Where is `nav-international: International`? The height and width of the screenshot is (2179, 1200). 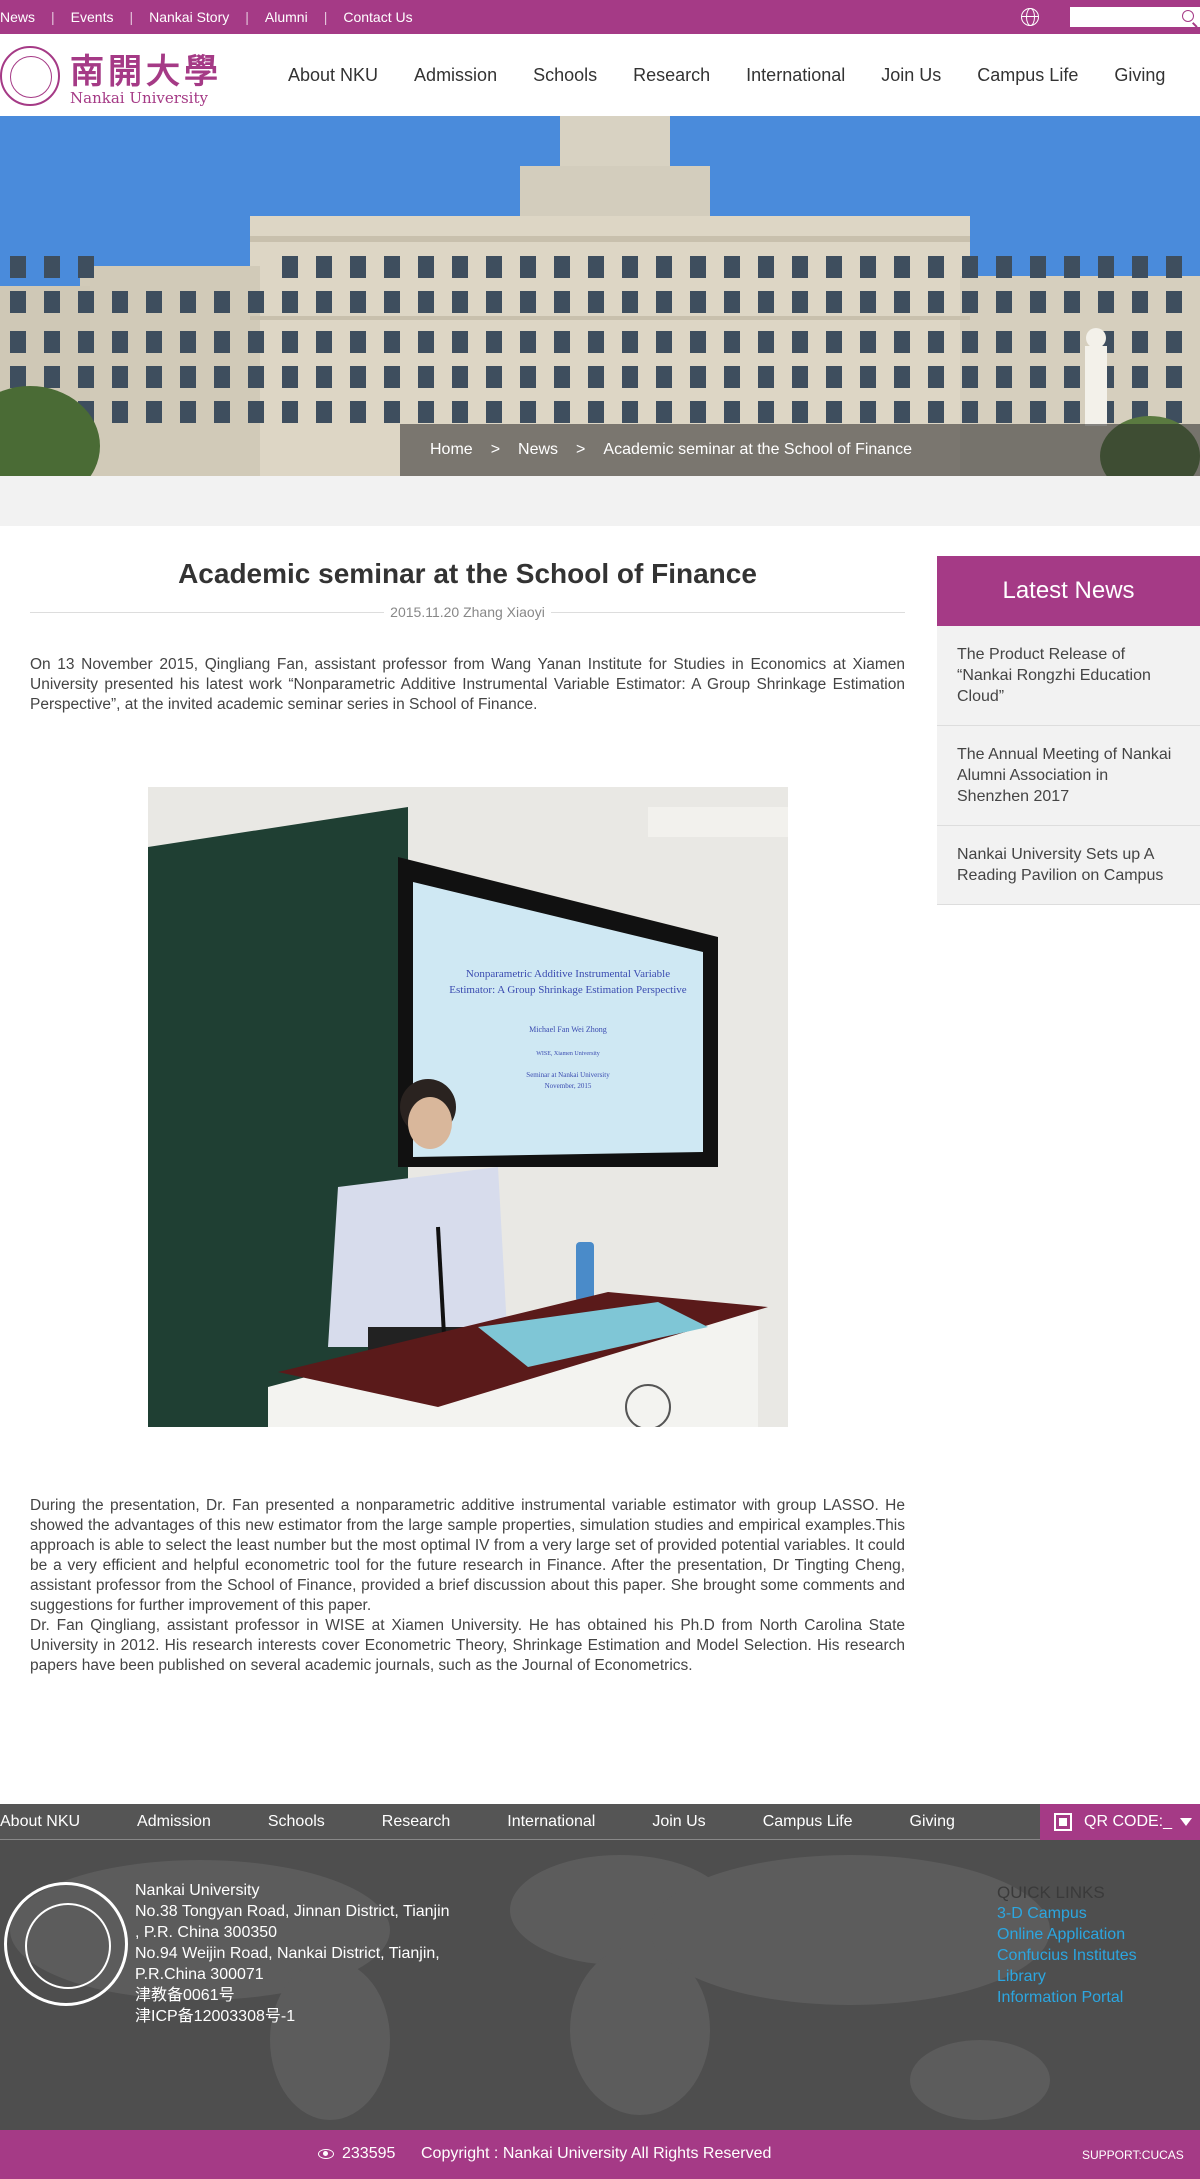
nav-international: International is located at coordinates (795, 75).